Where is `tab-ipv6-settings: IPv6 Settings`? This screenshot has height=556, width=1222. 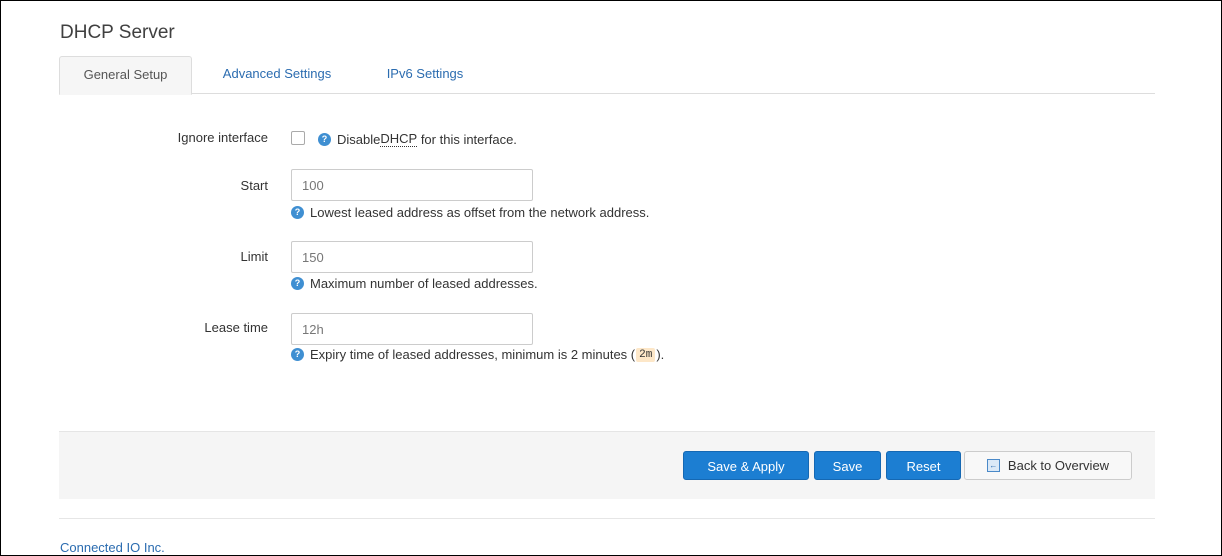 tab-ipv6-settings: IPv6 Settings is located at coordinates (425, 74).